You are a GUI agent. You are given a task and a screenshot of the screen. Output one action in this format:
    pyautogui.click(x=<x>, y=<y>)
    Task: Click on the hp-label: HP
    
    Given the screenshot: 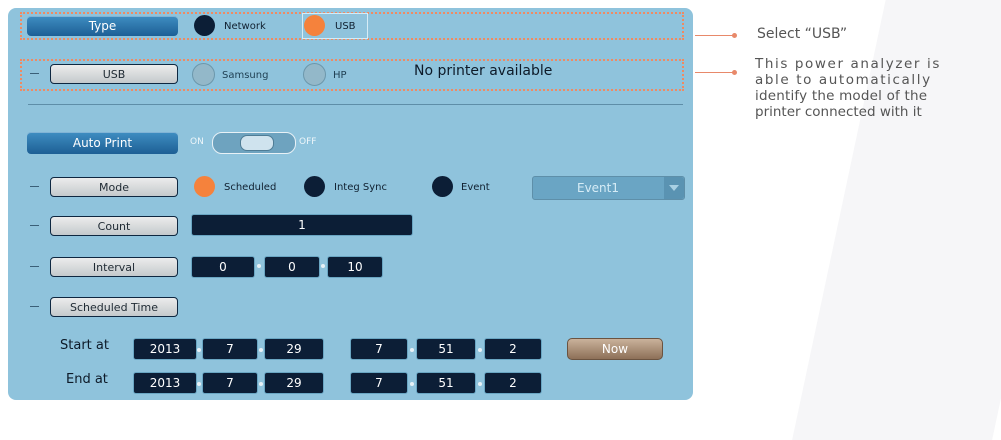 What is the action you would take?
    pyautogui.click(x=340, y=75)
    